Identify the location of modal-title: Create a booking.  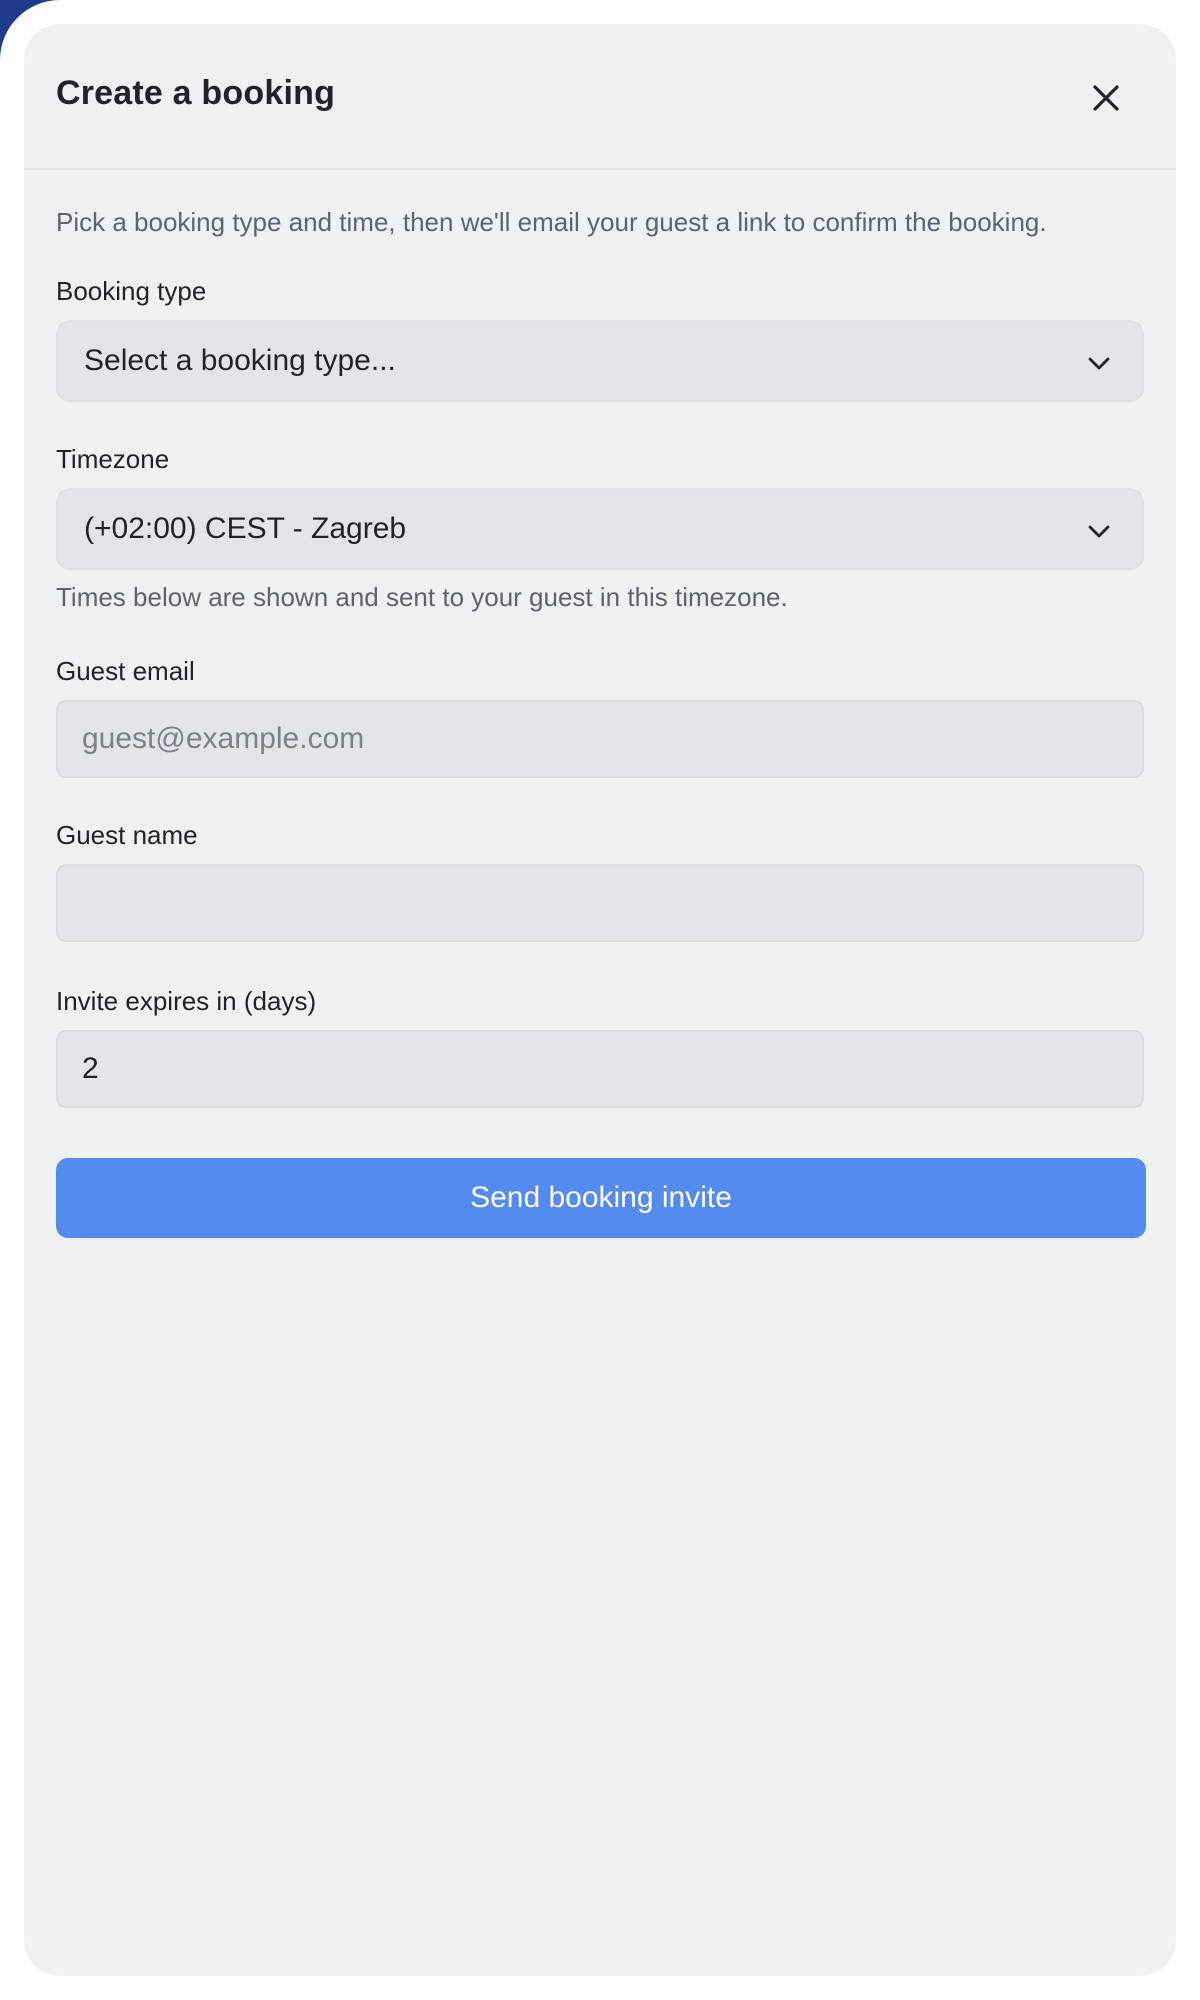
(196, 93).